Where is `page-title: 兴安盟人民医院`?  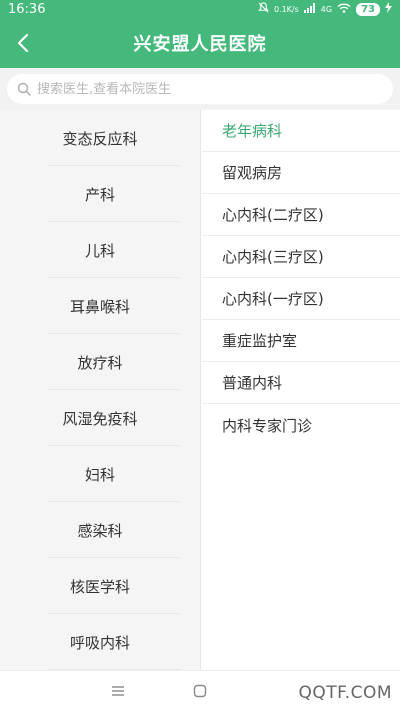 page-title: 兴安盟人民医院 is located at coordinates (200, 44).